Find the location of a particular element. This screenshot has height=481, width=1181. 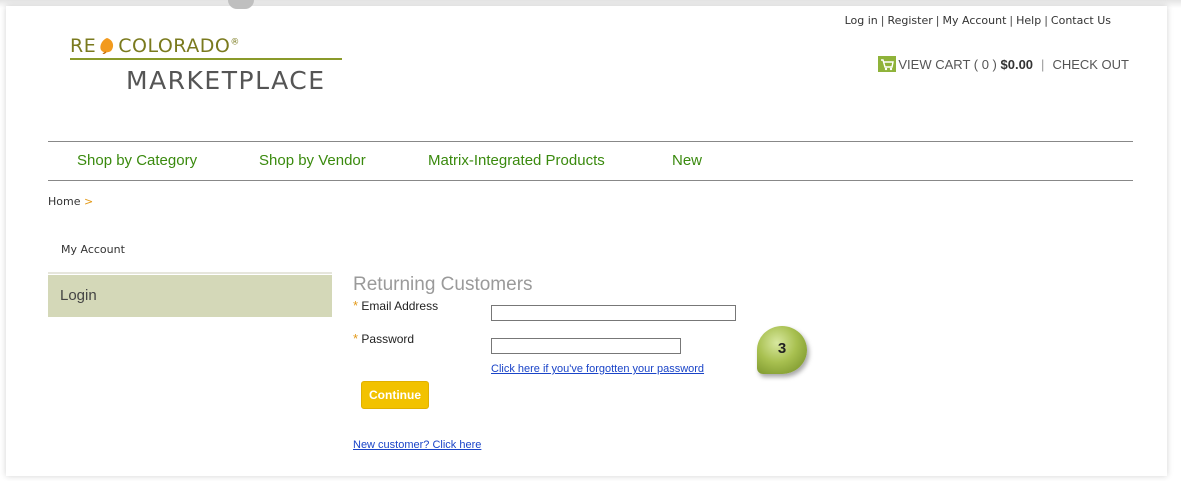

aspen-leaf-icon is located at coordinates (107, 46).